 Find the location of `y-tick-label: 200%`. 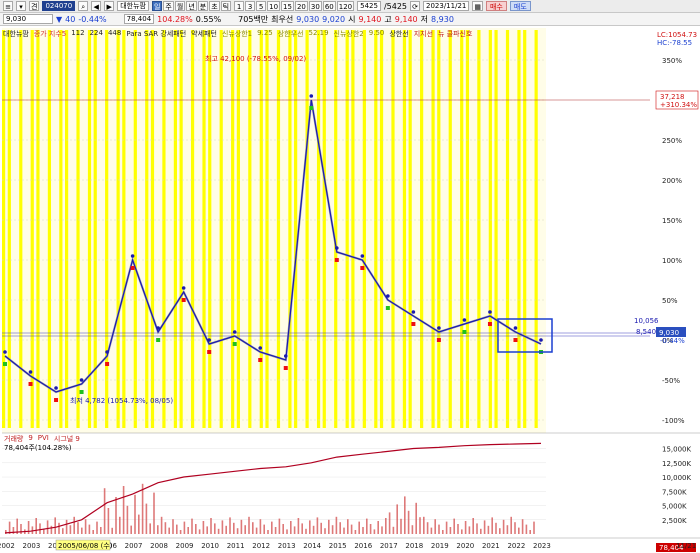

y-tick-label: 200% is located at coordinates (672, 181).